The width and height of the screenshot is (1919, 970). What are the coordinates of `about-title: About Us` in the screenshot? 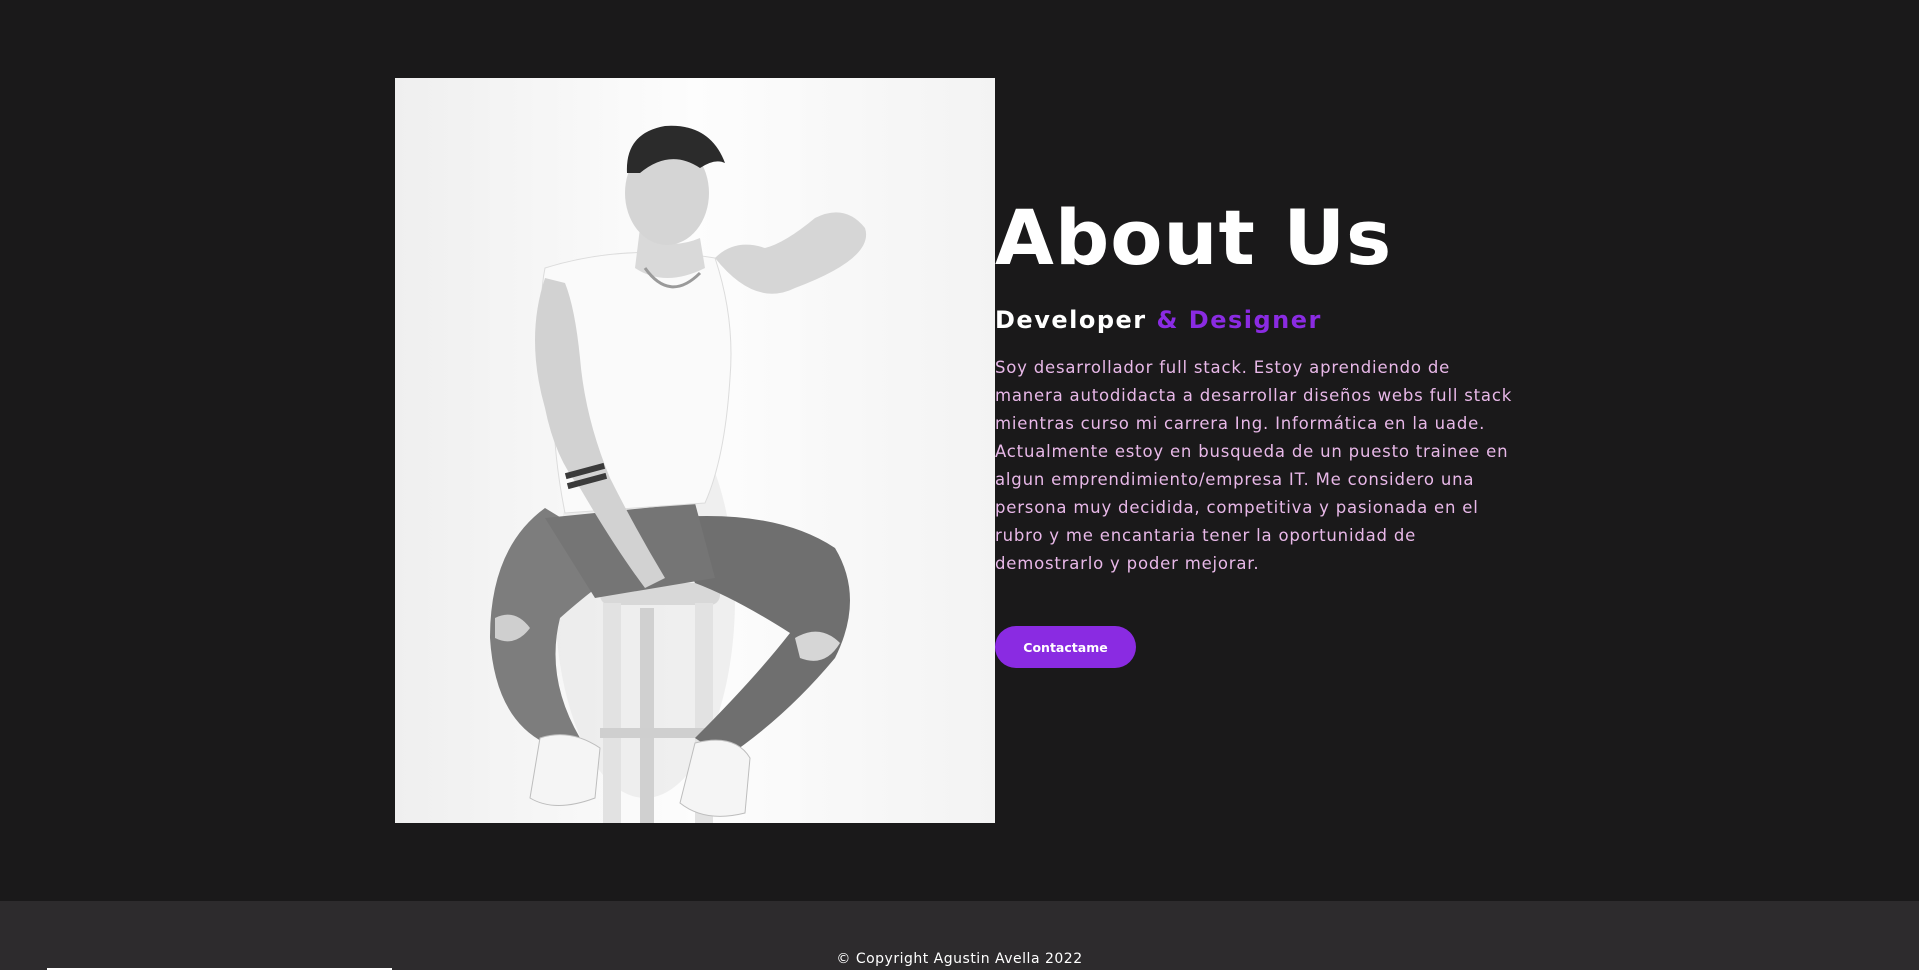 It's located at (1194, 237).